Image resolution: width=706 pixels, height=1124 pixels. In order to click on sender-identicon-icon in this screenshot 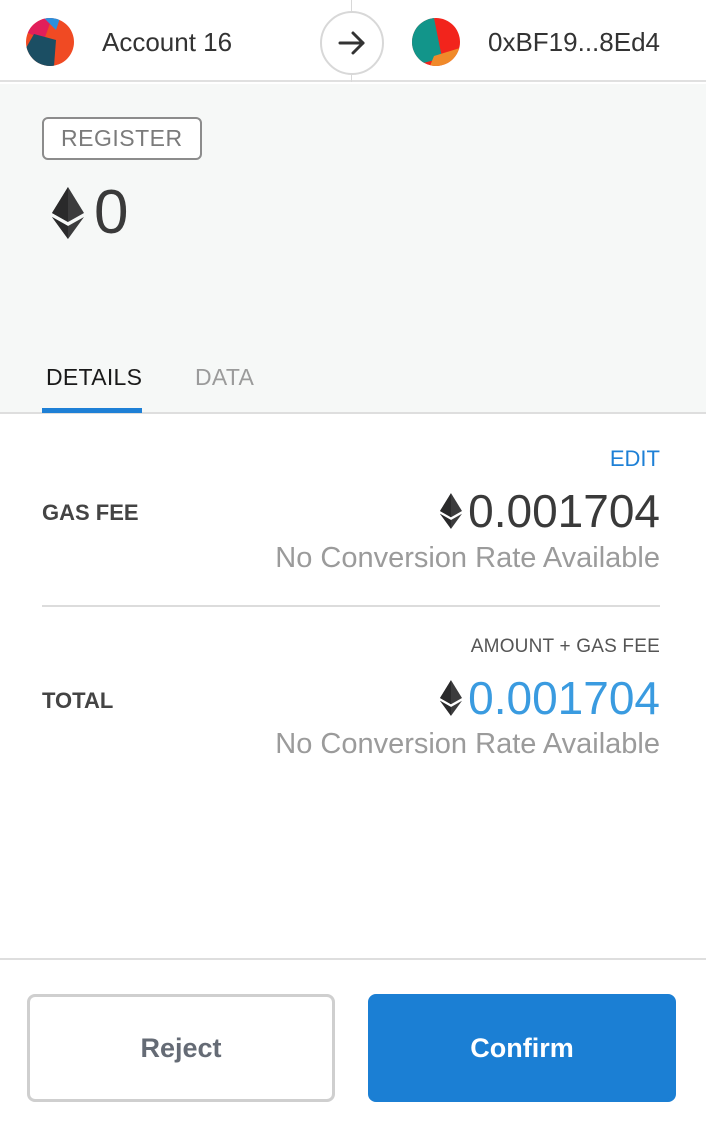, I will do `click(50, 42)`.